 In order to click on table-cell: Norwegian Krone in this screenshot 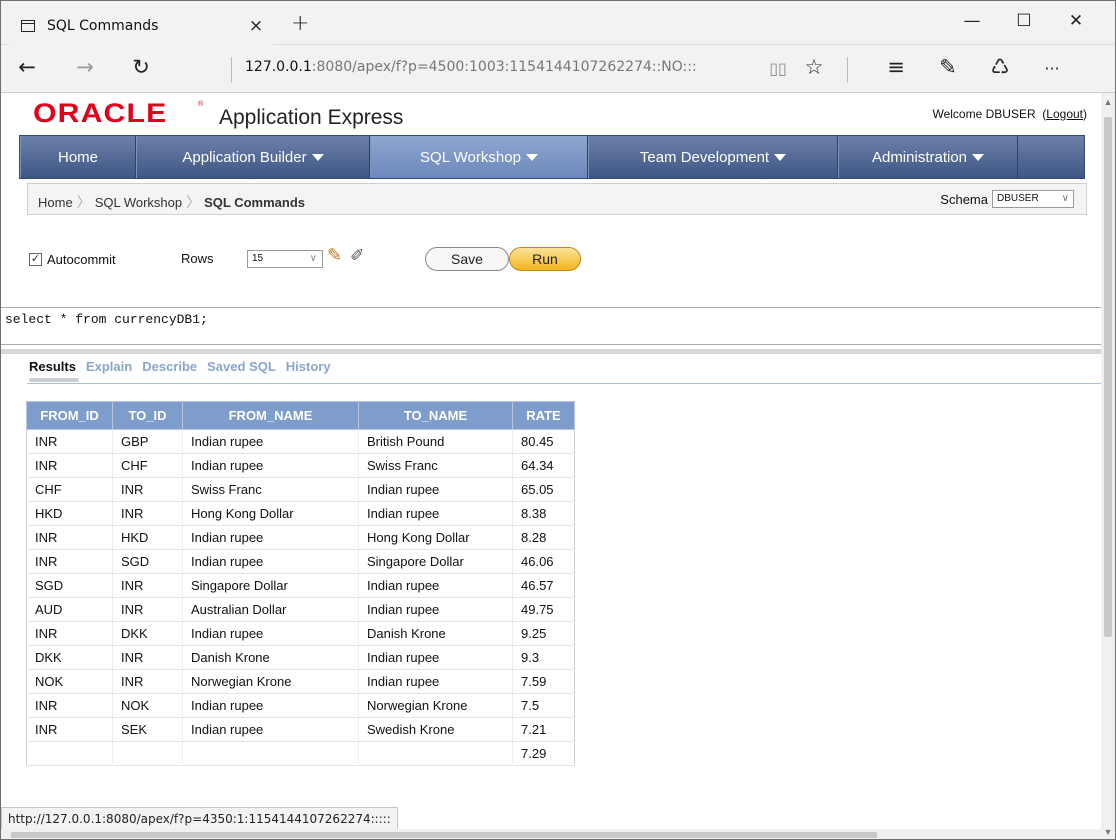, I will do `click(270, 681)`.